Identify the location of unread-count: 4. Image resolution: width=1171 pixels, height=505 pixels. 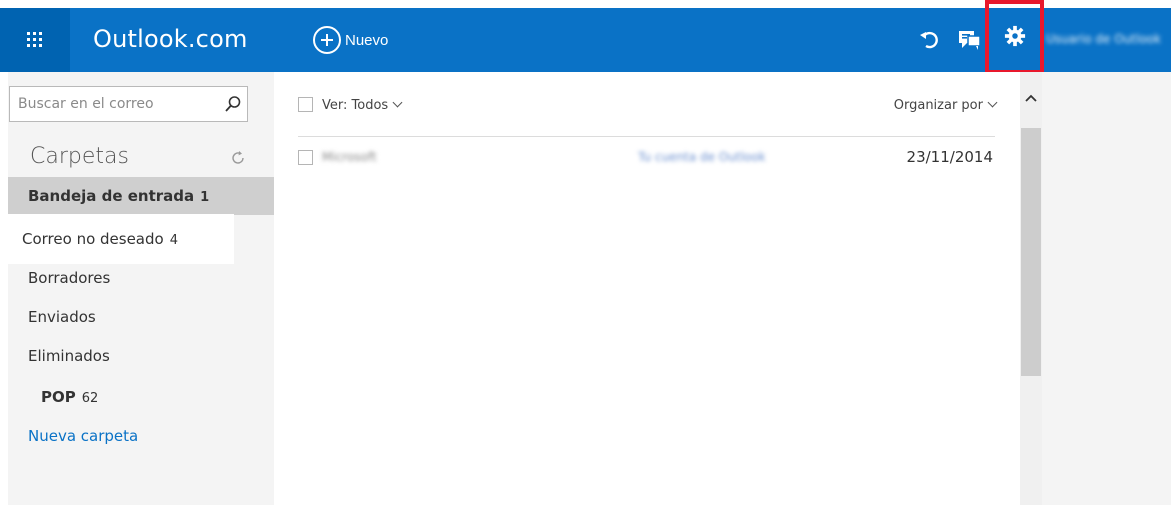
(173, 240).